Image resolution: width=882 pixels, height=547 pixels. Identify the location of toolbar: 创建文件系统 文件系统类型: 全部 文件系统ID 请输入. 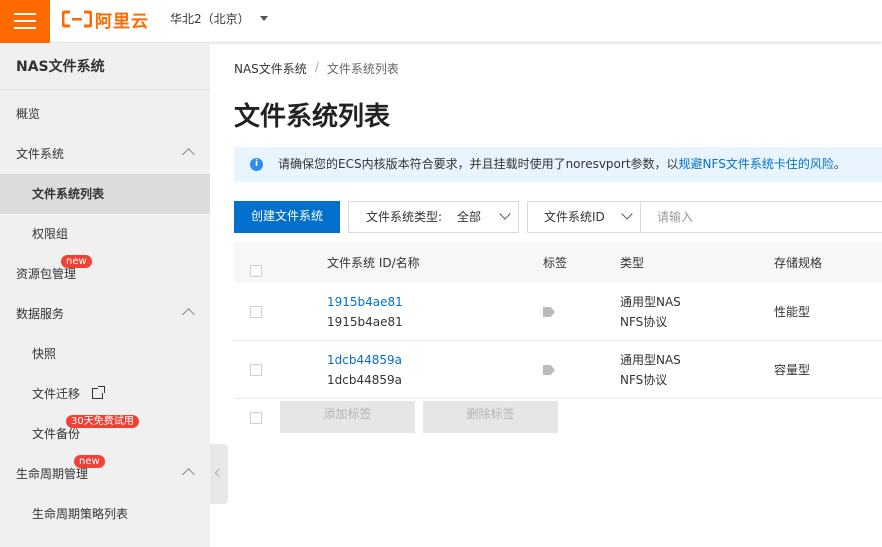
(558, 217).